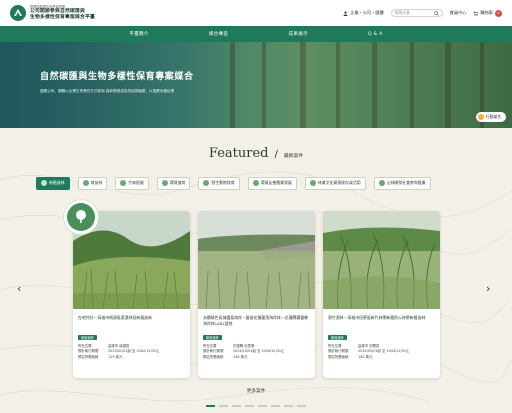 This screenshot has width=512, height=413. What do you see at coordinates (164, 183) in the screenshot?
I see `recycle-icon` at bounding box center [164, 183].